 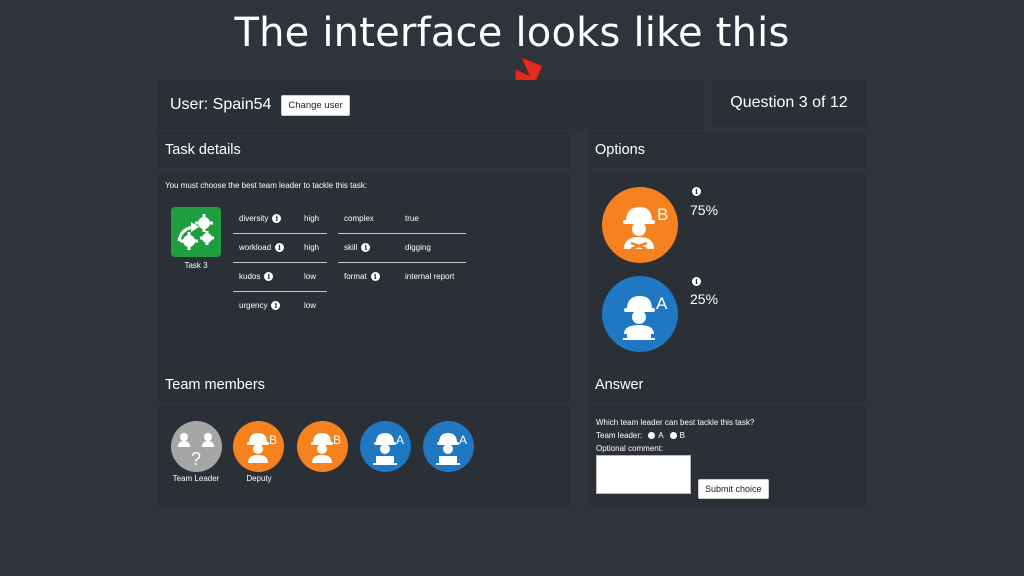 What do you see at coordinates (673, 436) in the screenshot?
I see `radio-option-b` at bounding box center [673, 436].